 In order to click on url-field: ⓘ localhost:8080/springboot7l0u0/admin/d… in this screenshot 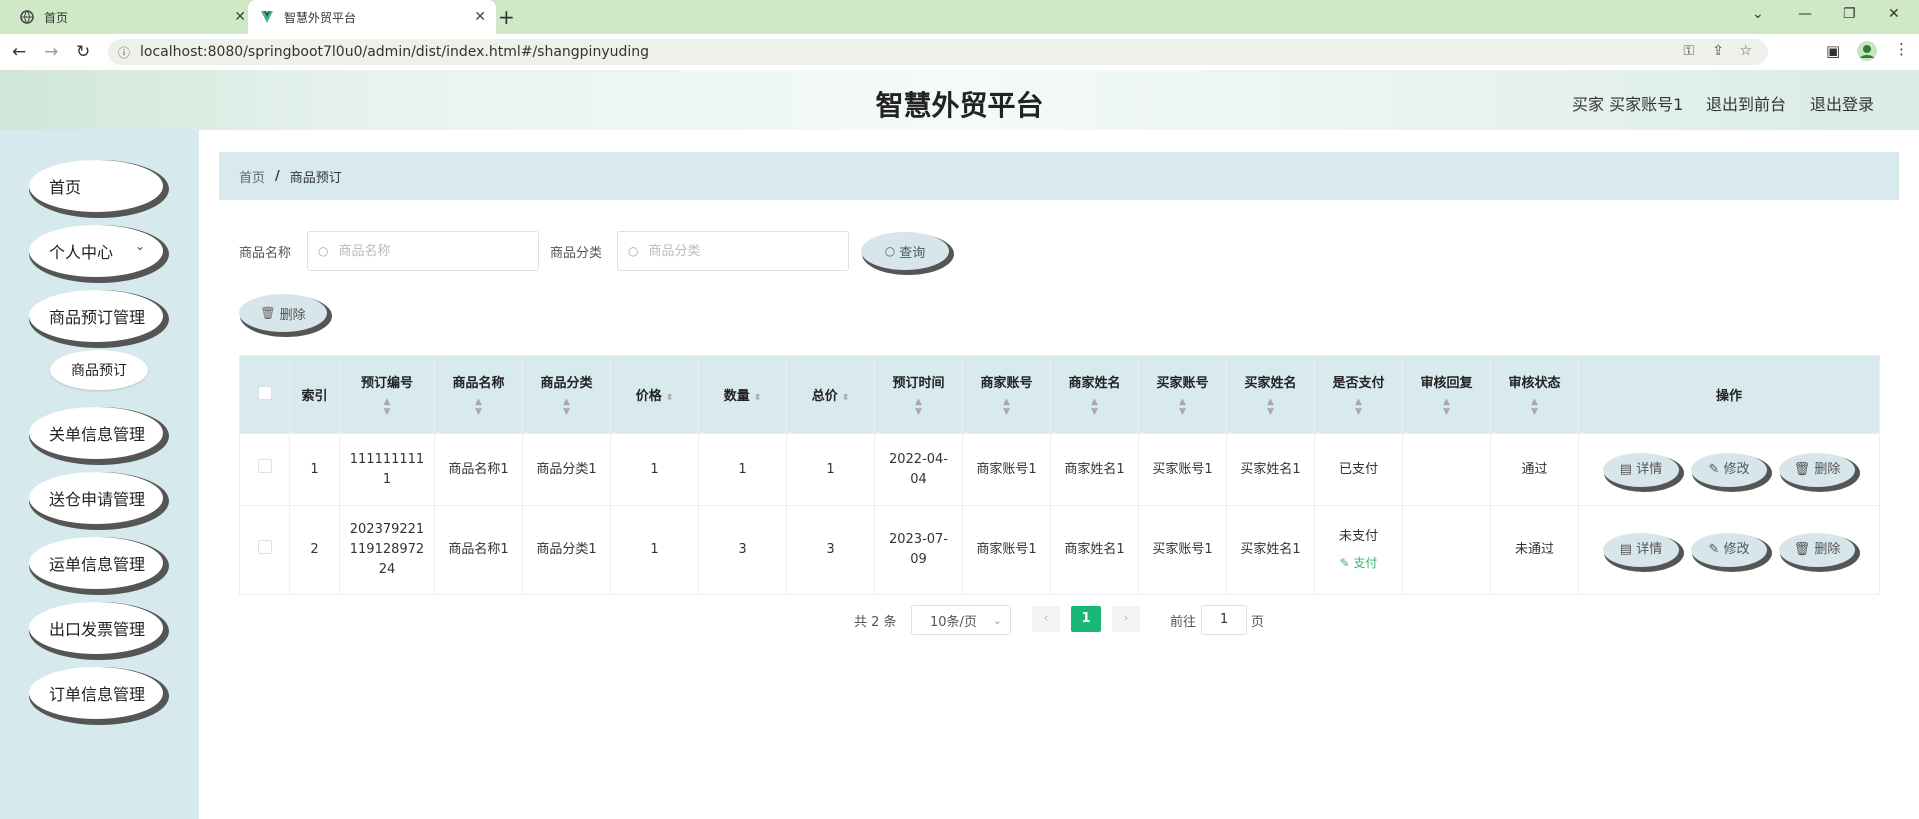, I will do `click(938, 52)`.